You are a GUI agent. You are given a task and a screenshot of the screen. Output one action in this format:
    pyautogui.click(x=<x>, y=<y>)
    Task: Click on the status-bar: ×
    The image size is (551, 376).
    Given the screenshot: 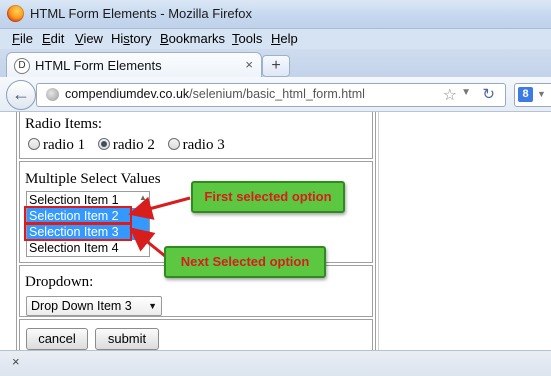 What is the action you would take?
    pyautogui.click(x=275, y=363)
    